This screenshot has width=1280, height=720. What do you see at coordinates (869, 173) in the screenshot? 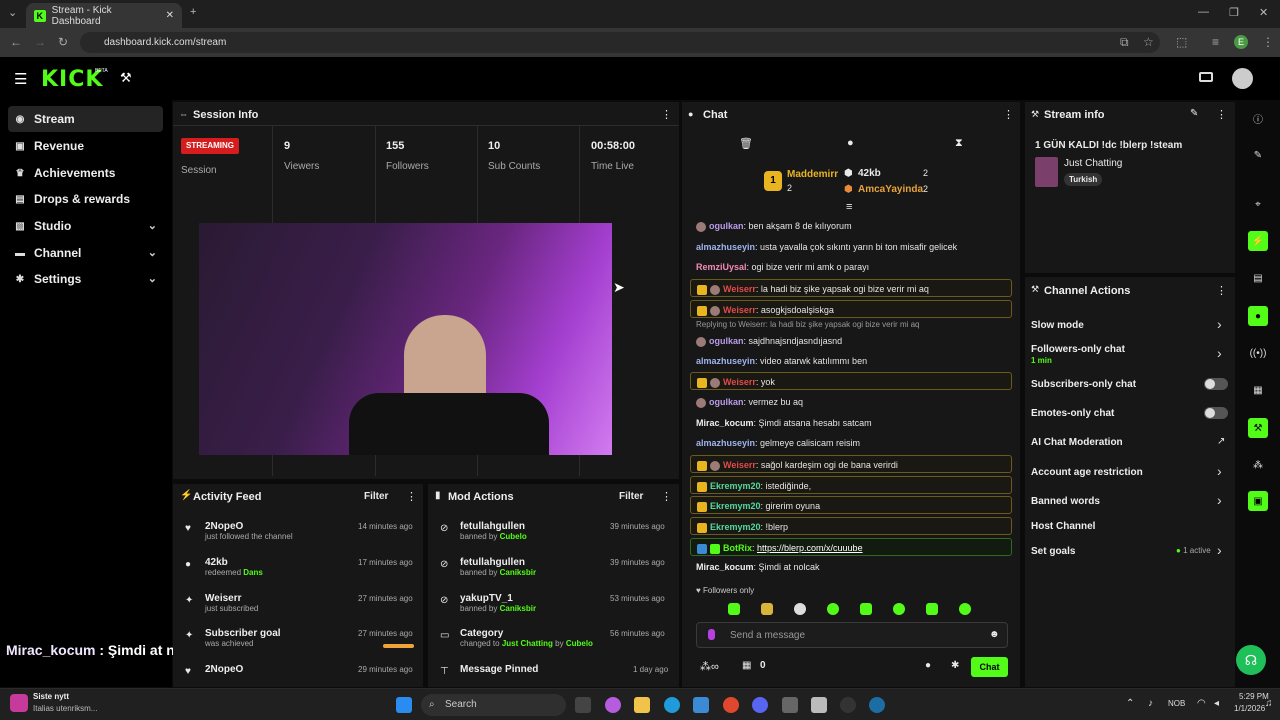
I see `gifter-name: 42kb` at bounding box center [869, 173].